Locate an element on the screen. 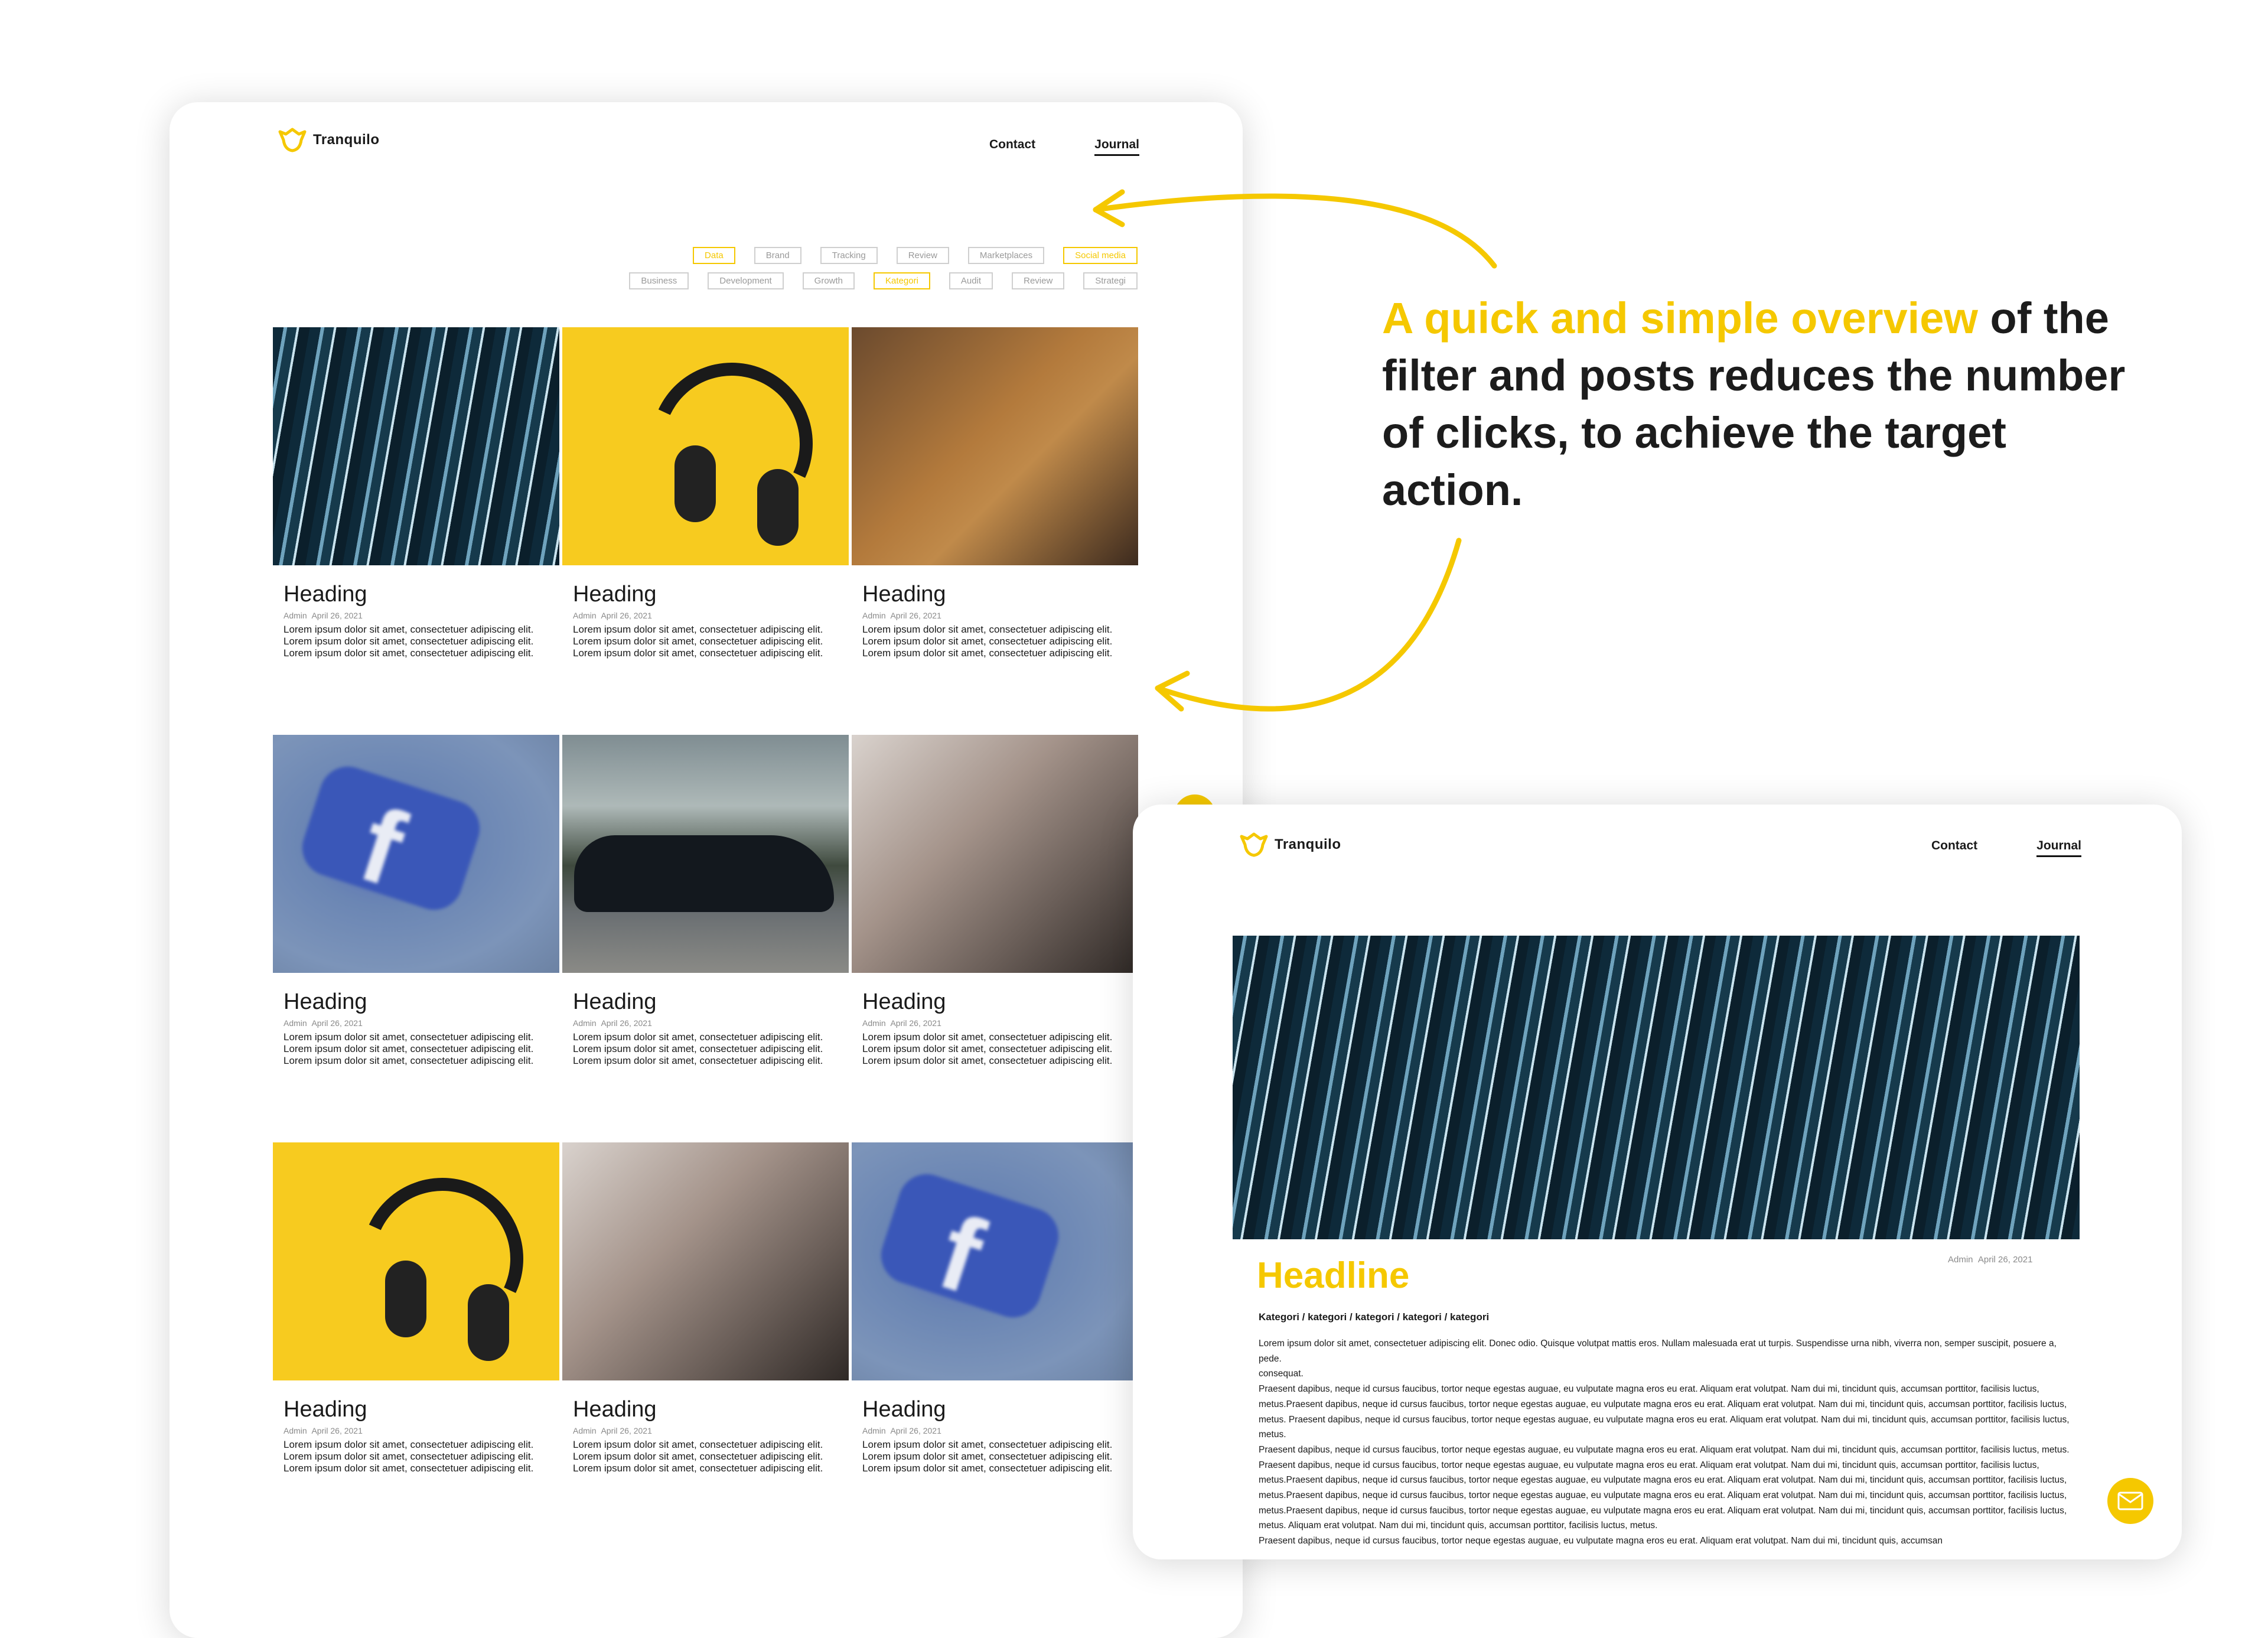 This screenshot has height=1638, width=2268. article-hero-image is located at coordinates (1656, 1087).